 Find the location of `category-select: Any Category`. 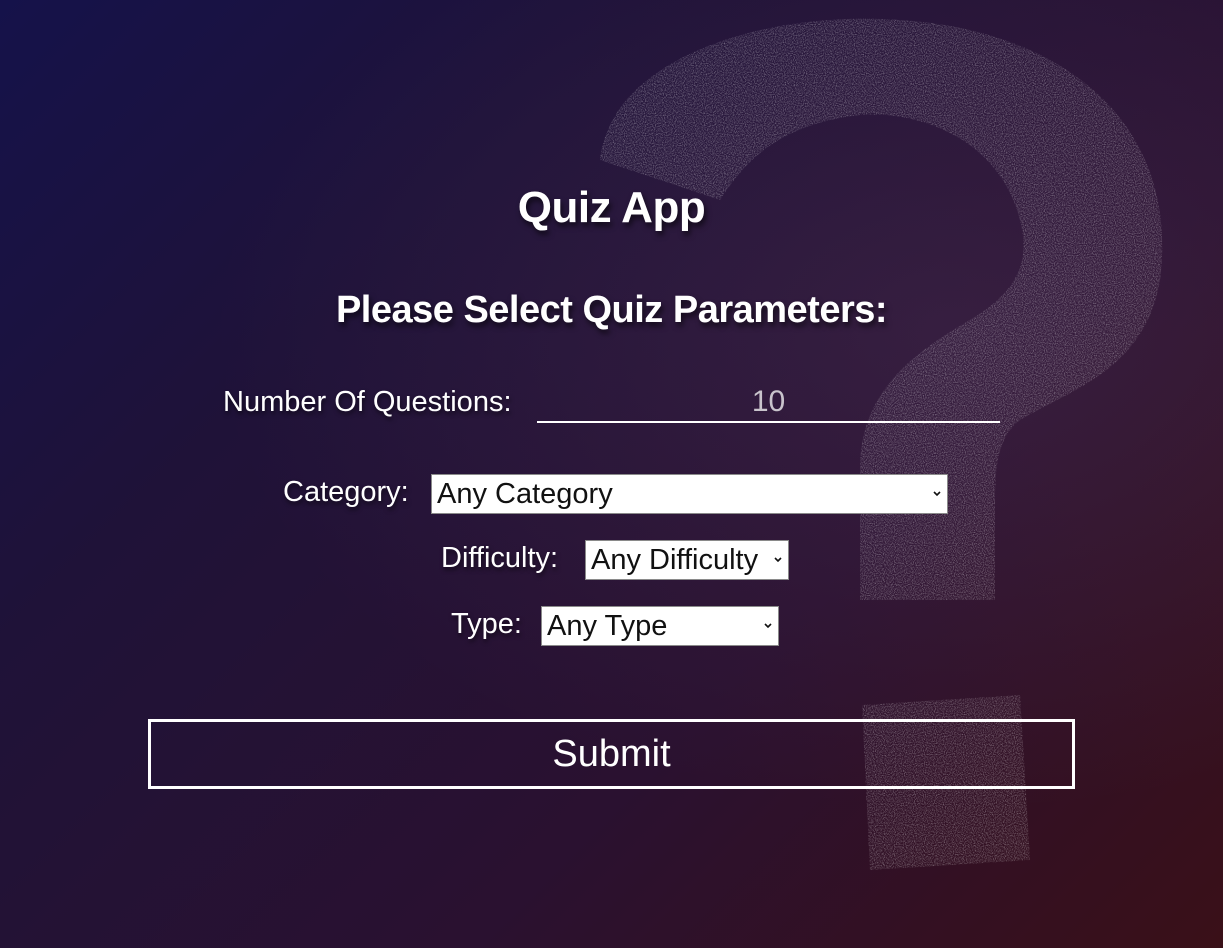

category-select: Any Category is located at coordinates (689, 494).